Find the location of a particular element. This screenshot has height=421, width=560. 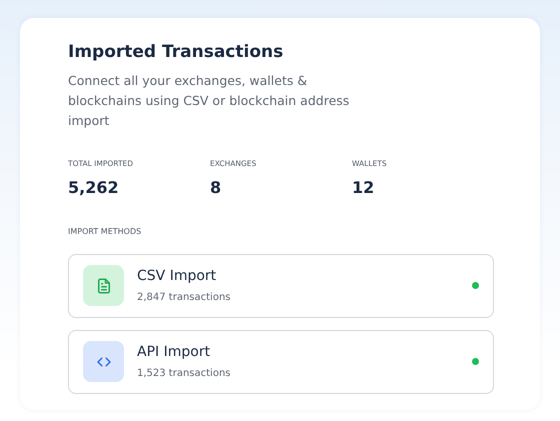

import-method-card: CSV Import 2,847 transactions is located at coordinates (281, 286).